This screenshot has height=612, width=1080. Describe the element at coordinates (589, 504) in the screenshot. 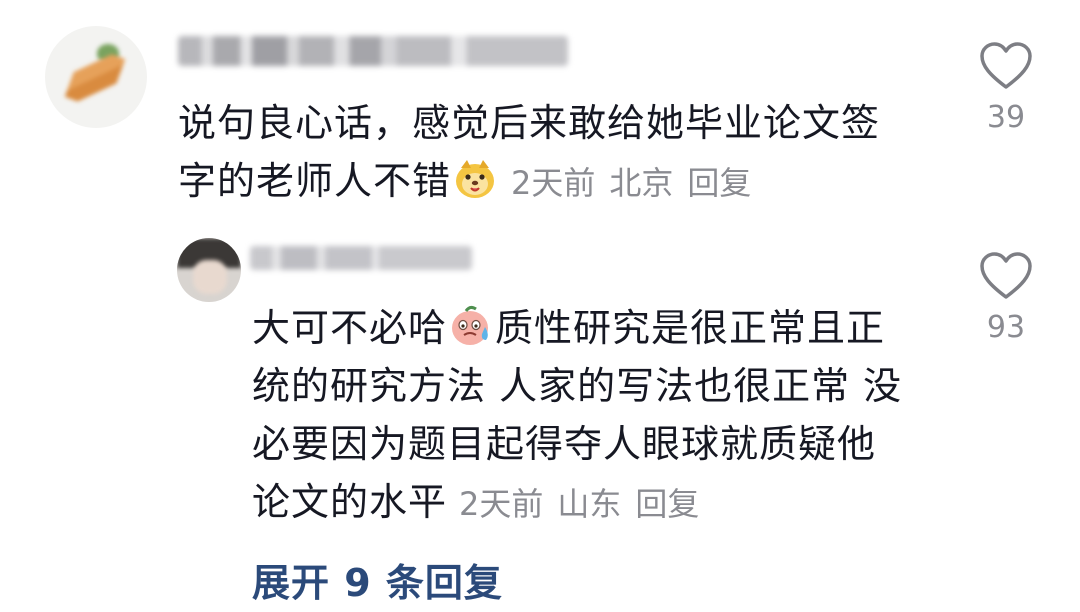

I see `reply-location: 山东` at that location.